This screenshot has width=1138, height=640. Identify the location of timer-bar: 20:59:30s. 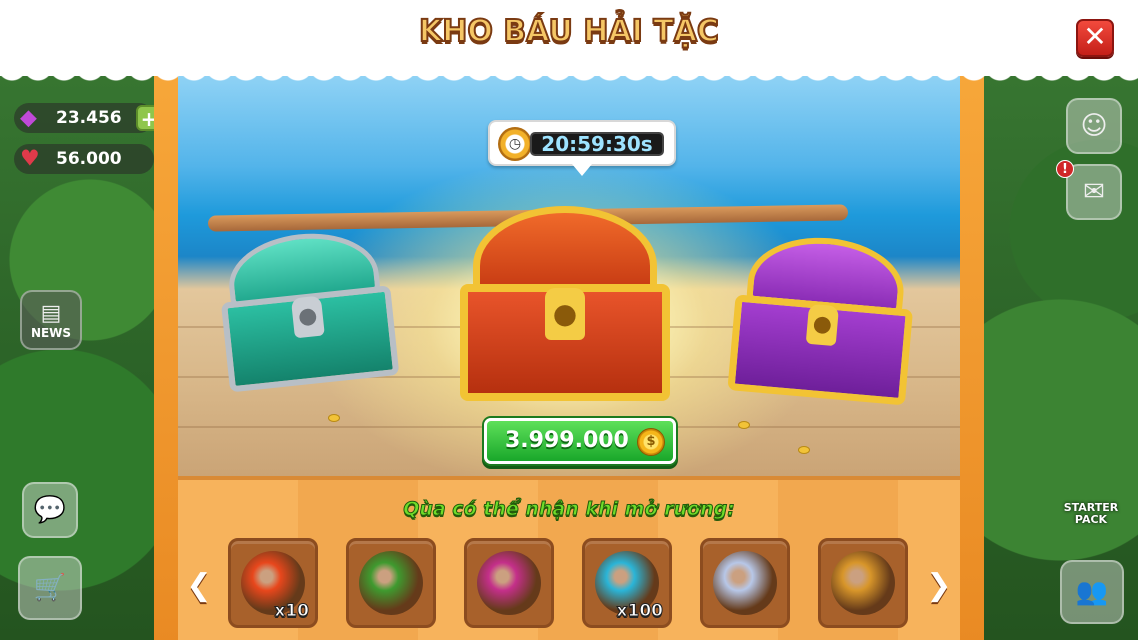
(597, 144).